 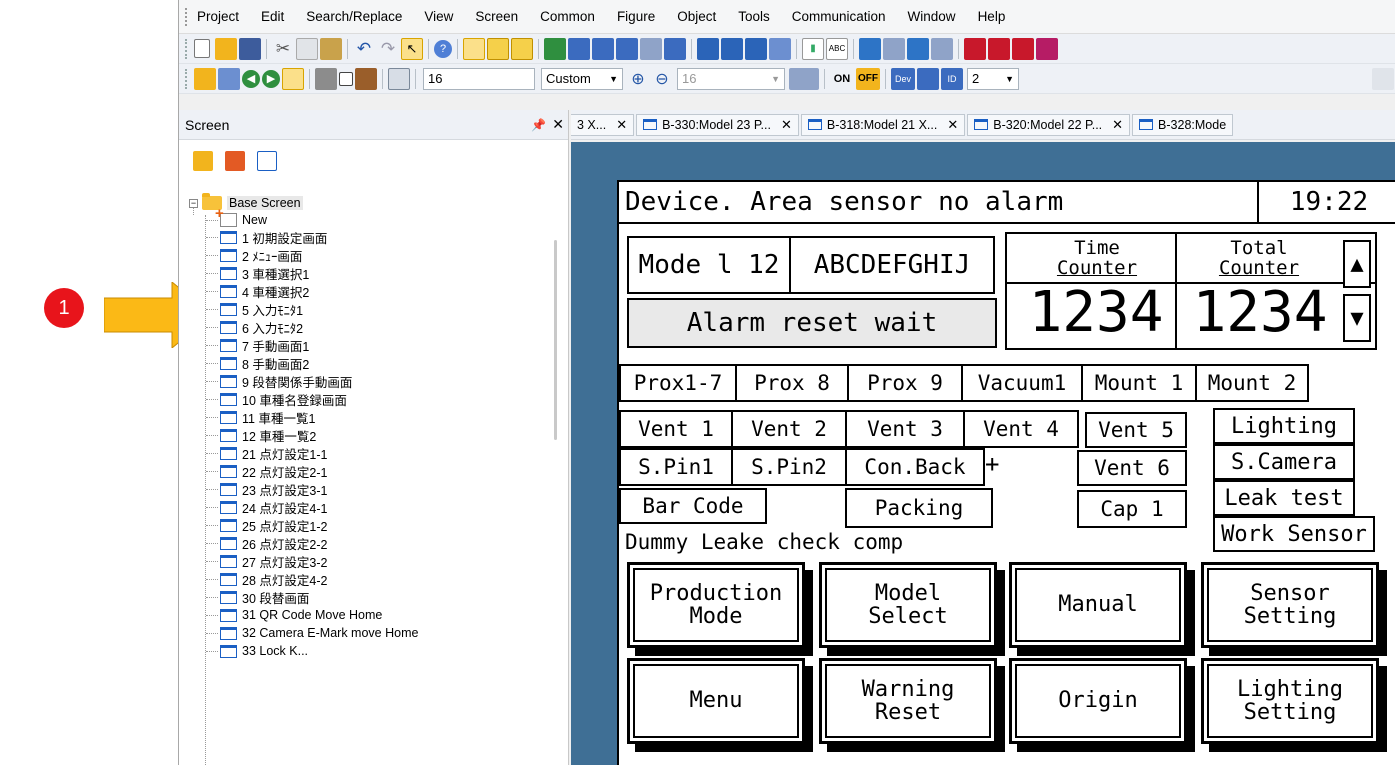 I want to click on transfer-icon, so click(x=708, y=48).